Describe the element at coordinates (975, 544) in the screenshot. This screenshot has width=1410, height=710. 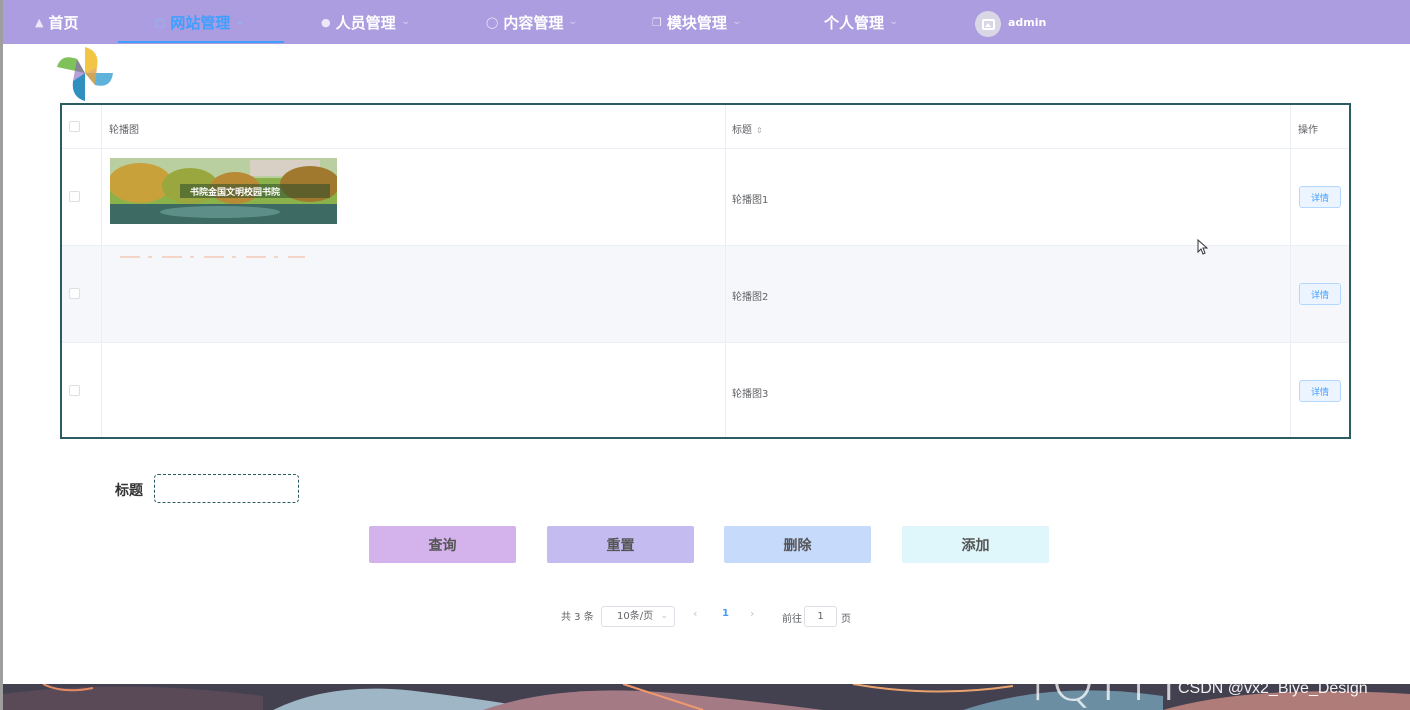
I see `add-button: 添加` at that location.